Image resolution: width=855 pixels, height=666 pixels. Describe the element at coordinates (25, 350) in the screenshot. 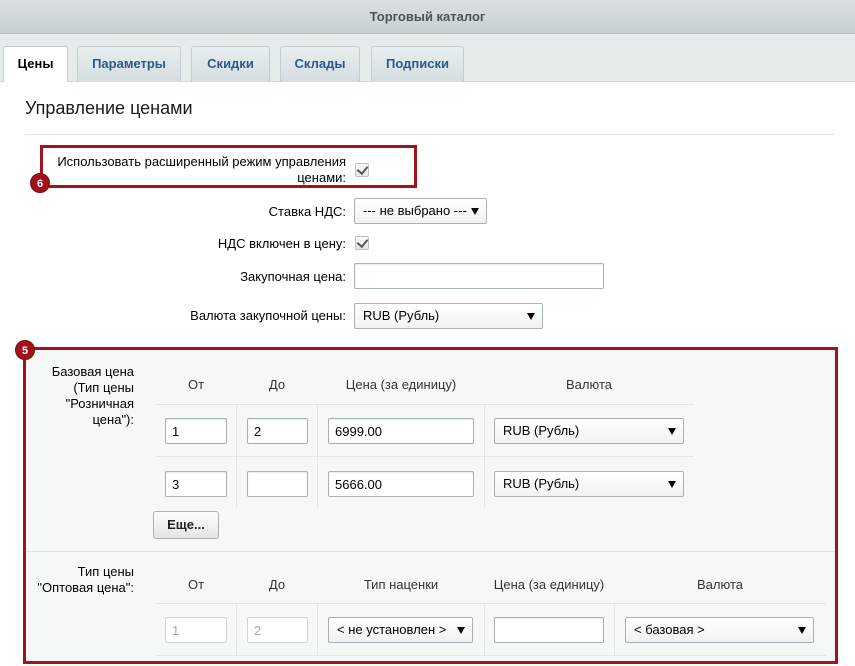

I see `badge-5: 5` at that location.